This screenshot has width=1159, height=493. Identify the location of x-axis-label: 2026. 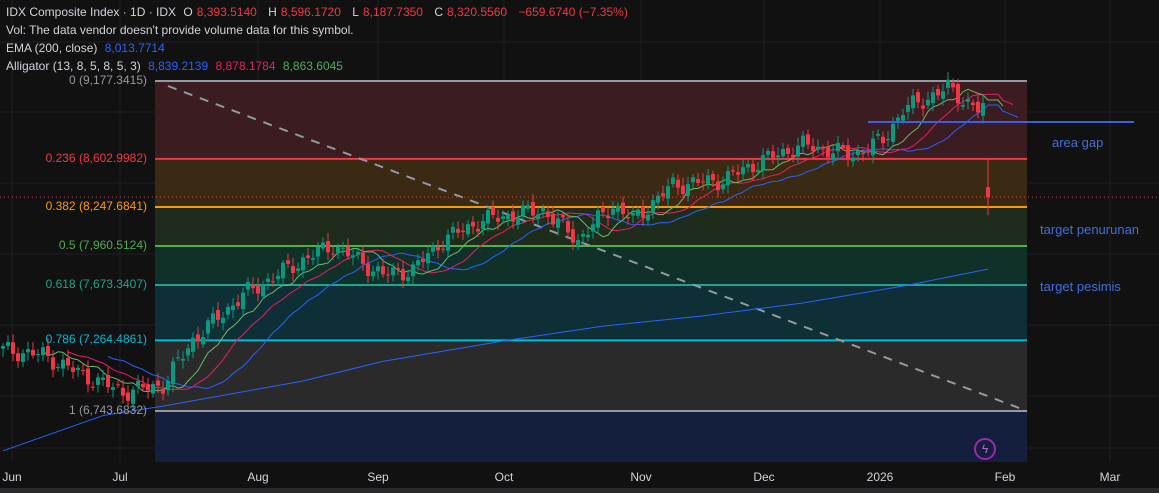
(880, 477).